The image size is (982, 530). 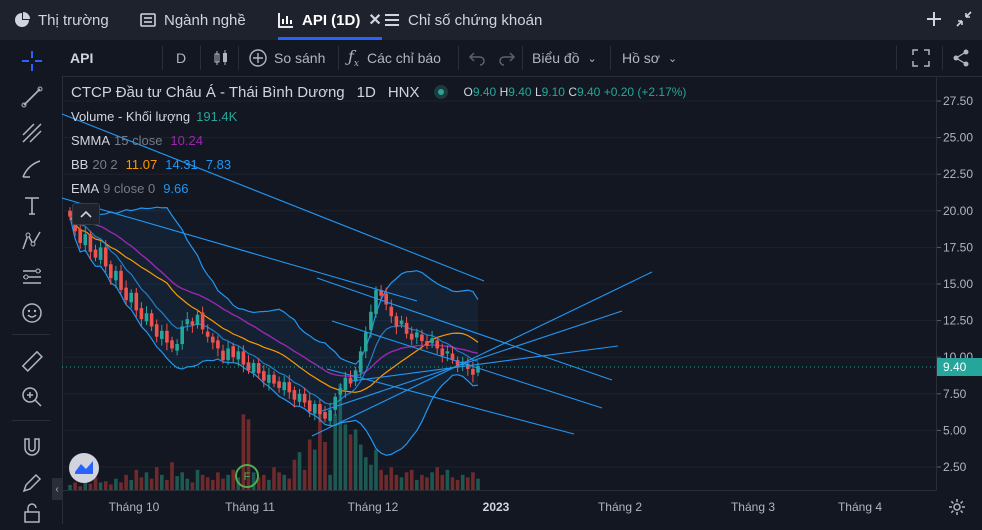 What do you see at coordinates (366, 92) in the screenshot?
I see `legend-interval: 1D` at bounding box center [366, 92].